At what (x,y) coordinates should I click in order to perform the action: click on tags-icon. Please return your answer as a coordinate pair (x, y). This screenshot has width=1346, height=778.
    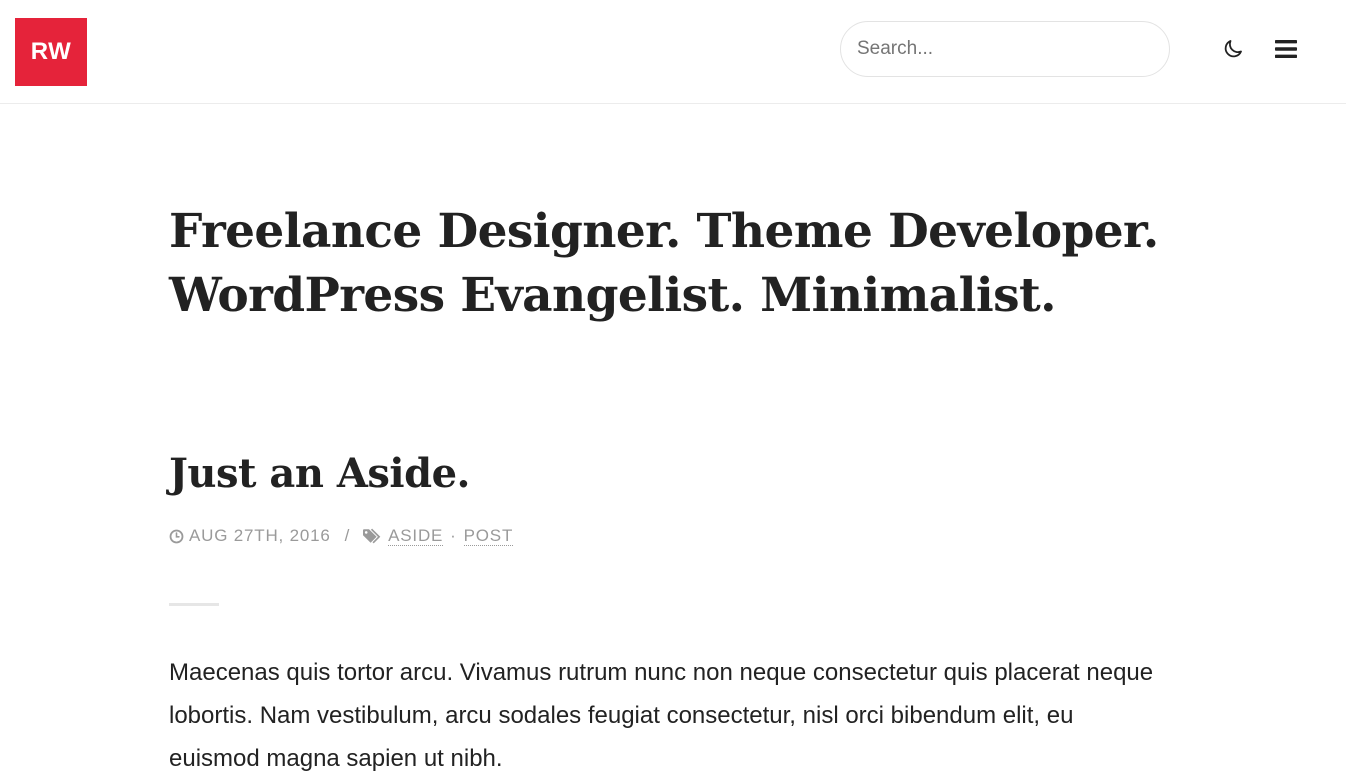
    Looking at the image, I should click on (372, 536).